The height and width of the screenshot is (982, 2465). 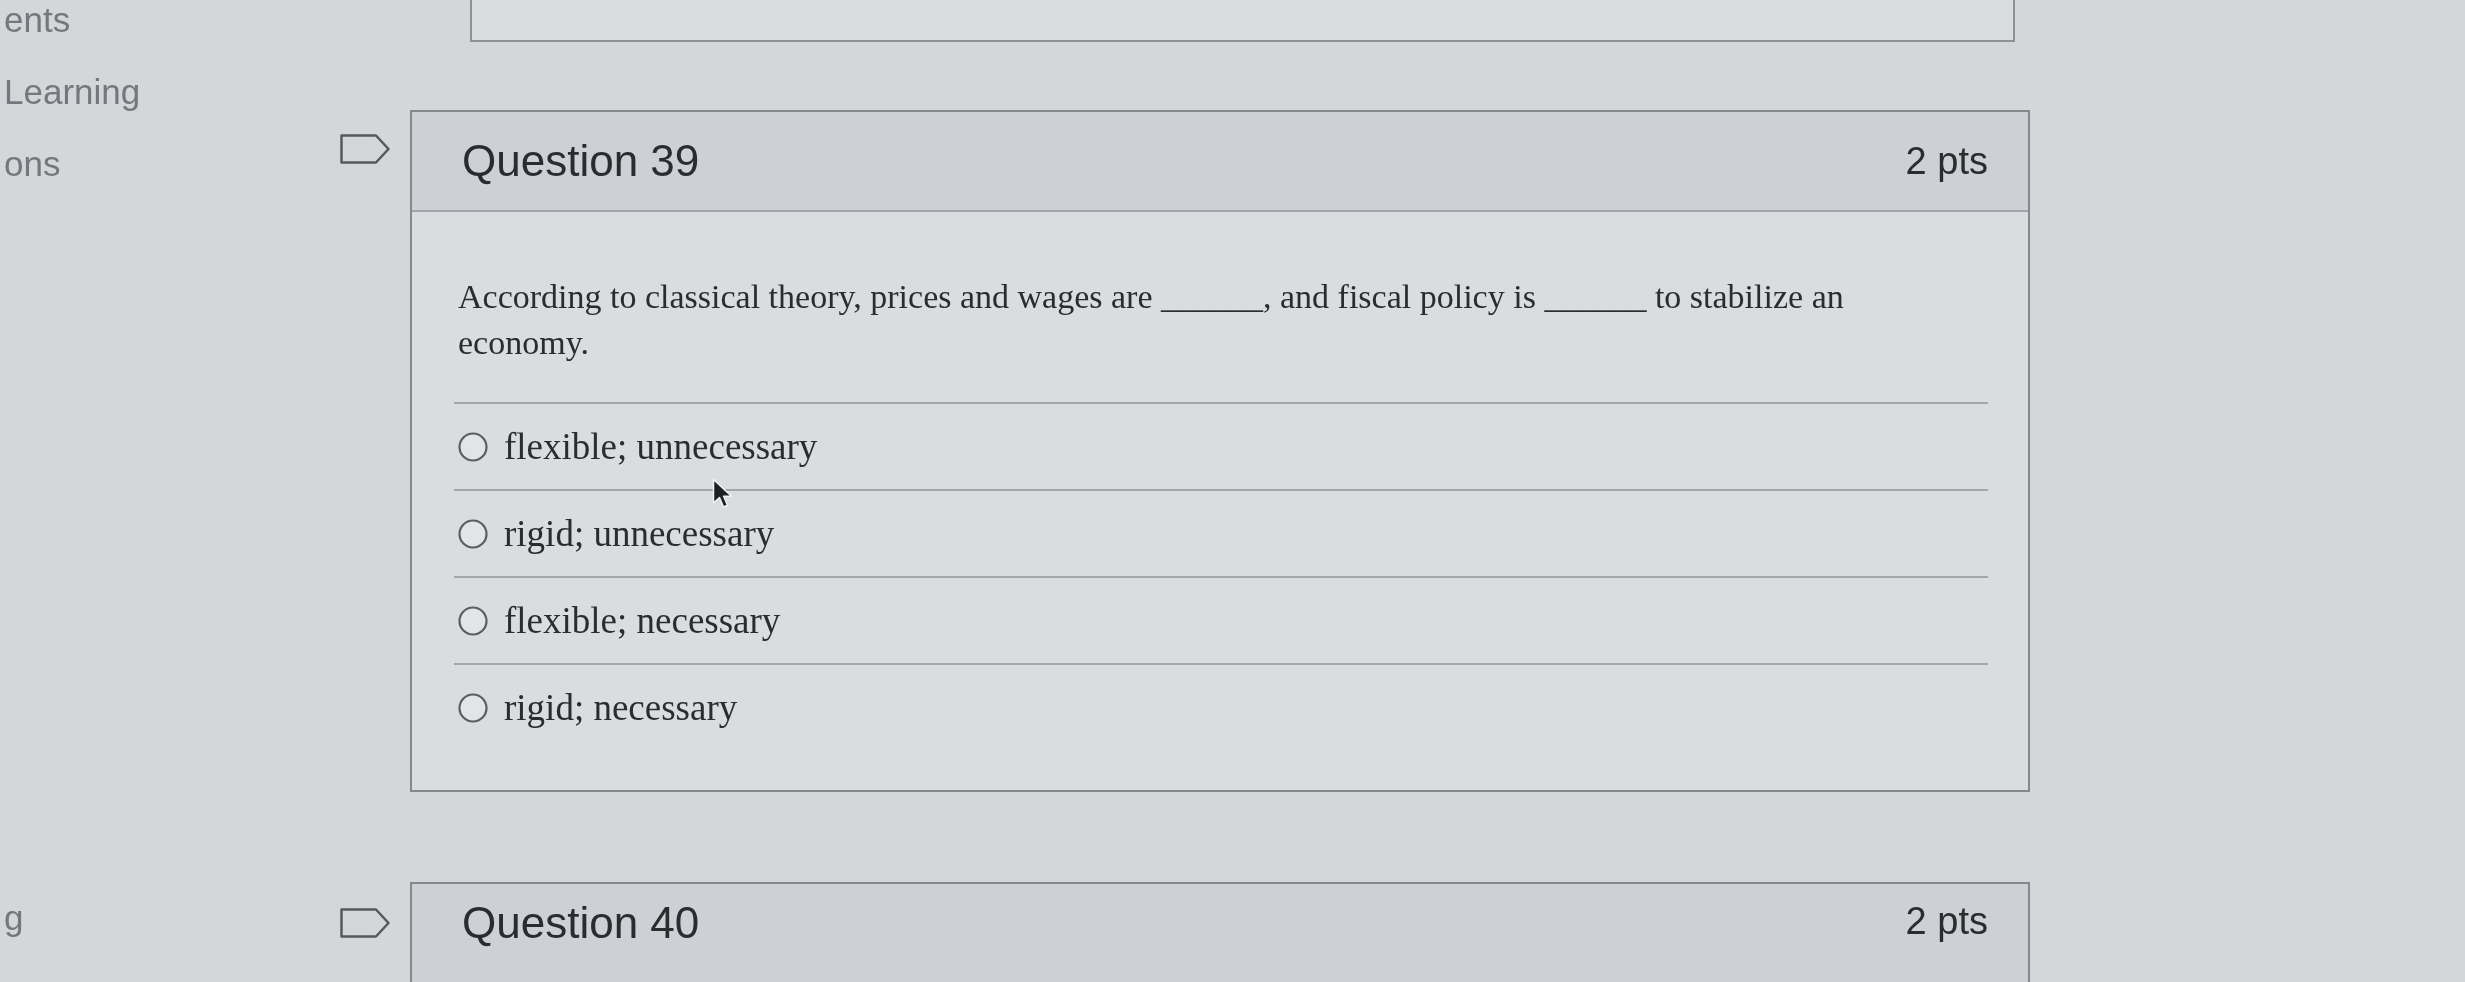 I want to click on answer-label: flexible; necessary, so click(x=642, y=620).